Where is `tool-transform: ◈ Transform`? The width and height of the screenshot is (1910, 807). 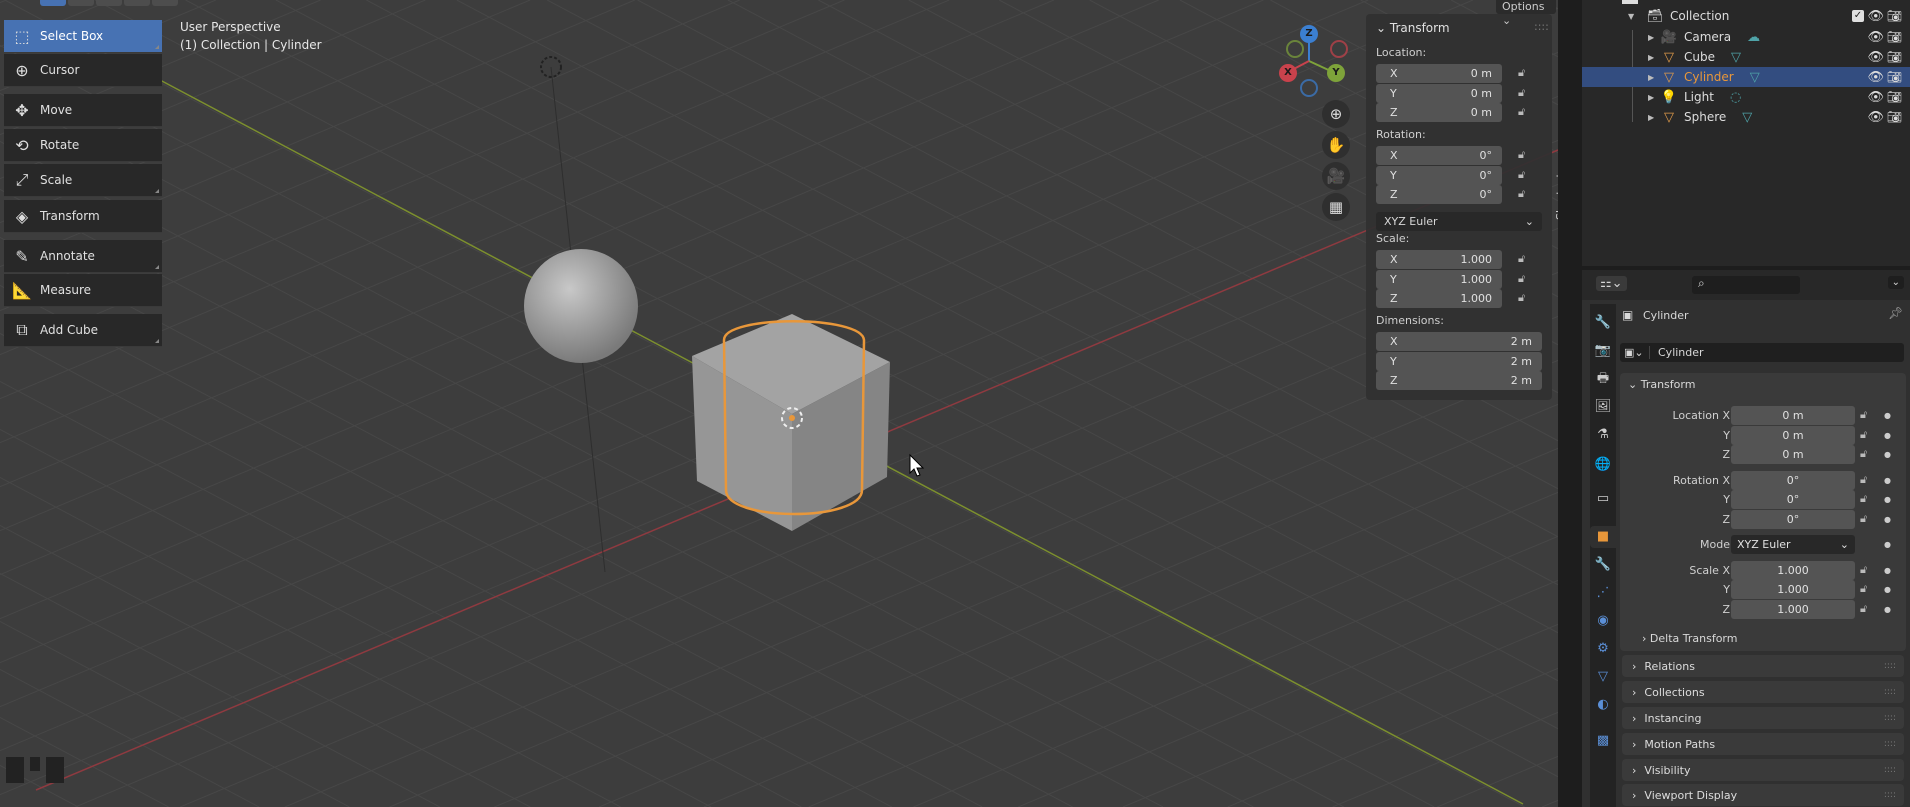 tool-transform: ◈ Transform is located at coordinates (83, 216).